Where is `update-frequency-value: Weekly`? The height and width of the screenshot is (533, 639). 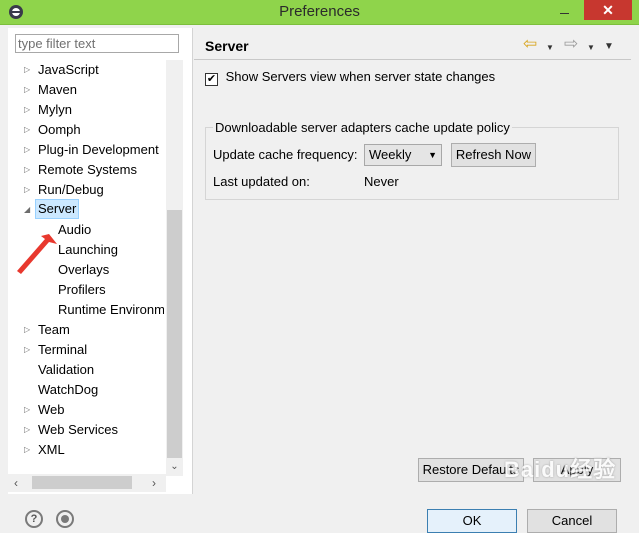 update-frequency-value: Weekly is located at coordinates (390, 154).